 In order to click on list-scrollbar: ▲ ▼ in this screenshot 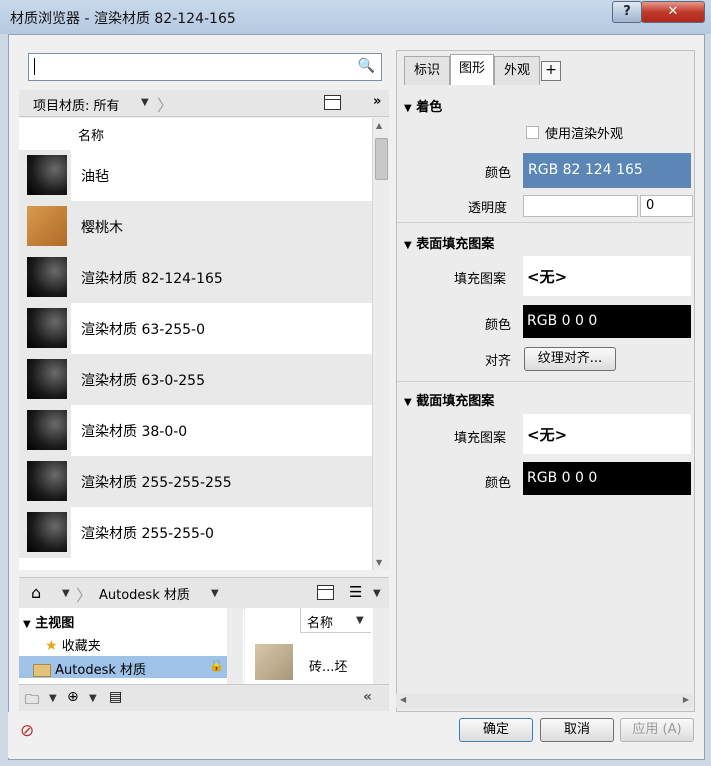, I will do `click(380, 344)`.